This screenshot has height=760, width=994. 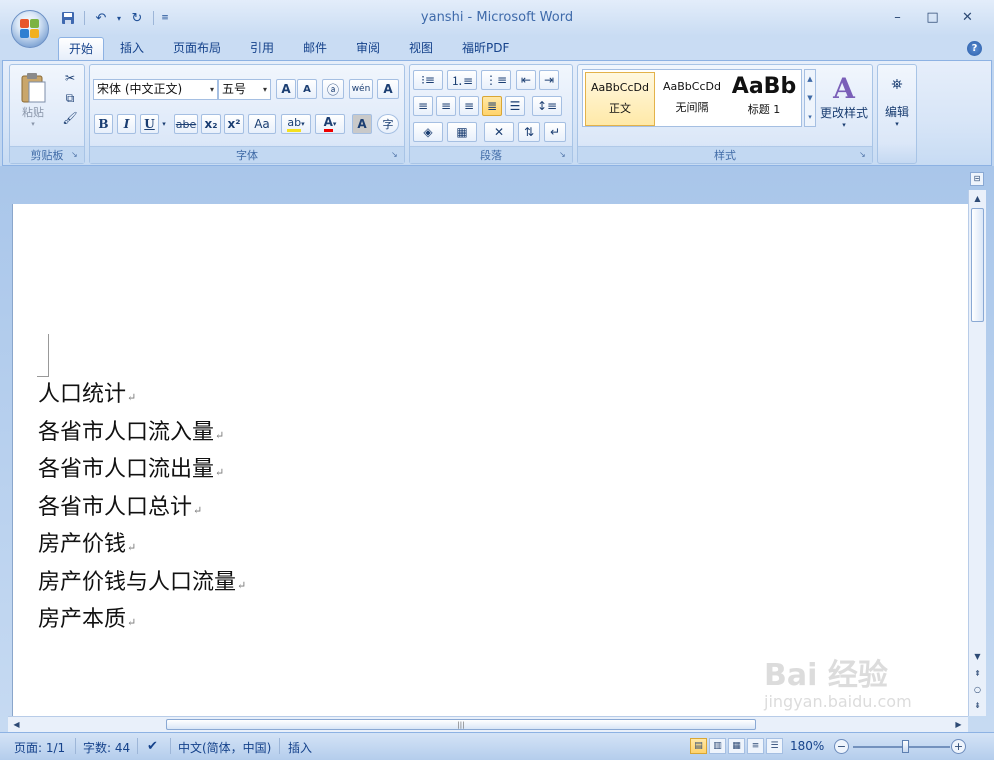 What do you see at coordinates (142, 584) in the screenshot?
I see `document-line: 房产价钱与人口流量↵` at bounding box center [142, 584].